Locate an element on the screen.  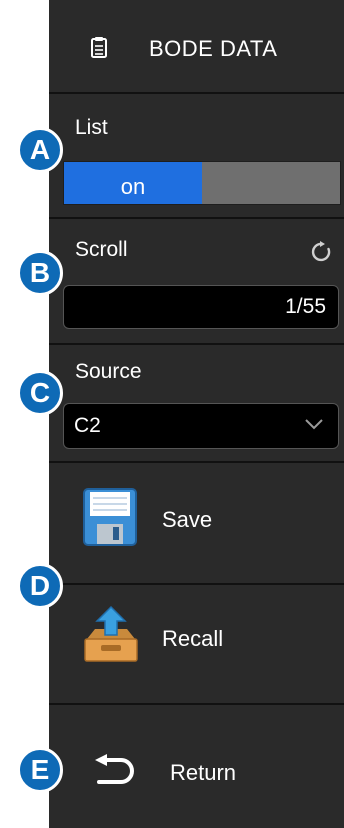
scroll-label: Scroll is located at coordinates (101, 249).